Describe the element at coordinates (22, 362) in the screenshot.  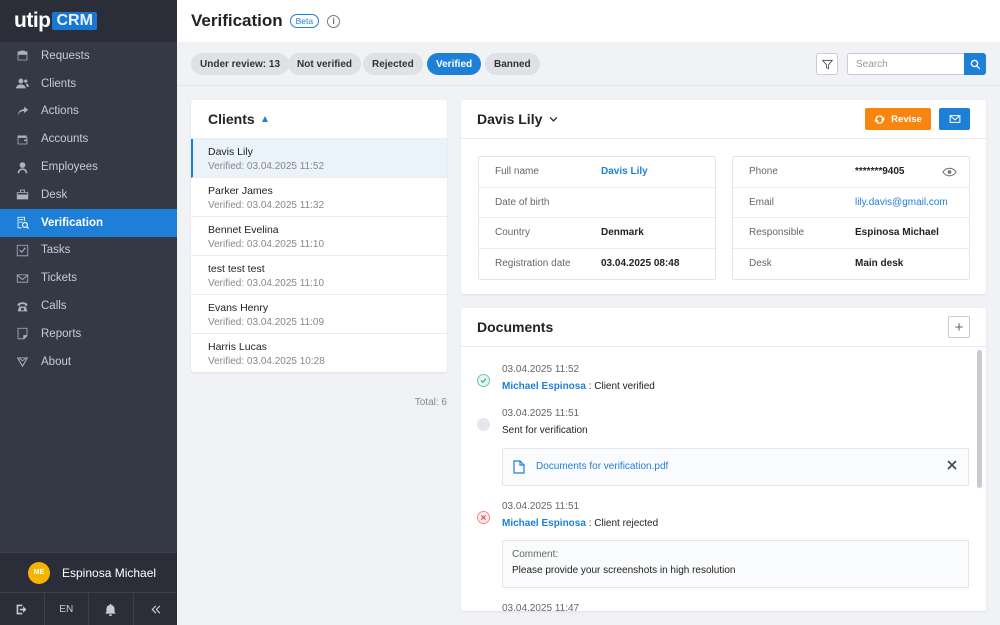
I see `about-icon` at that location.